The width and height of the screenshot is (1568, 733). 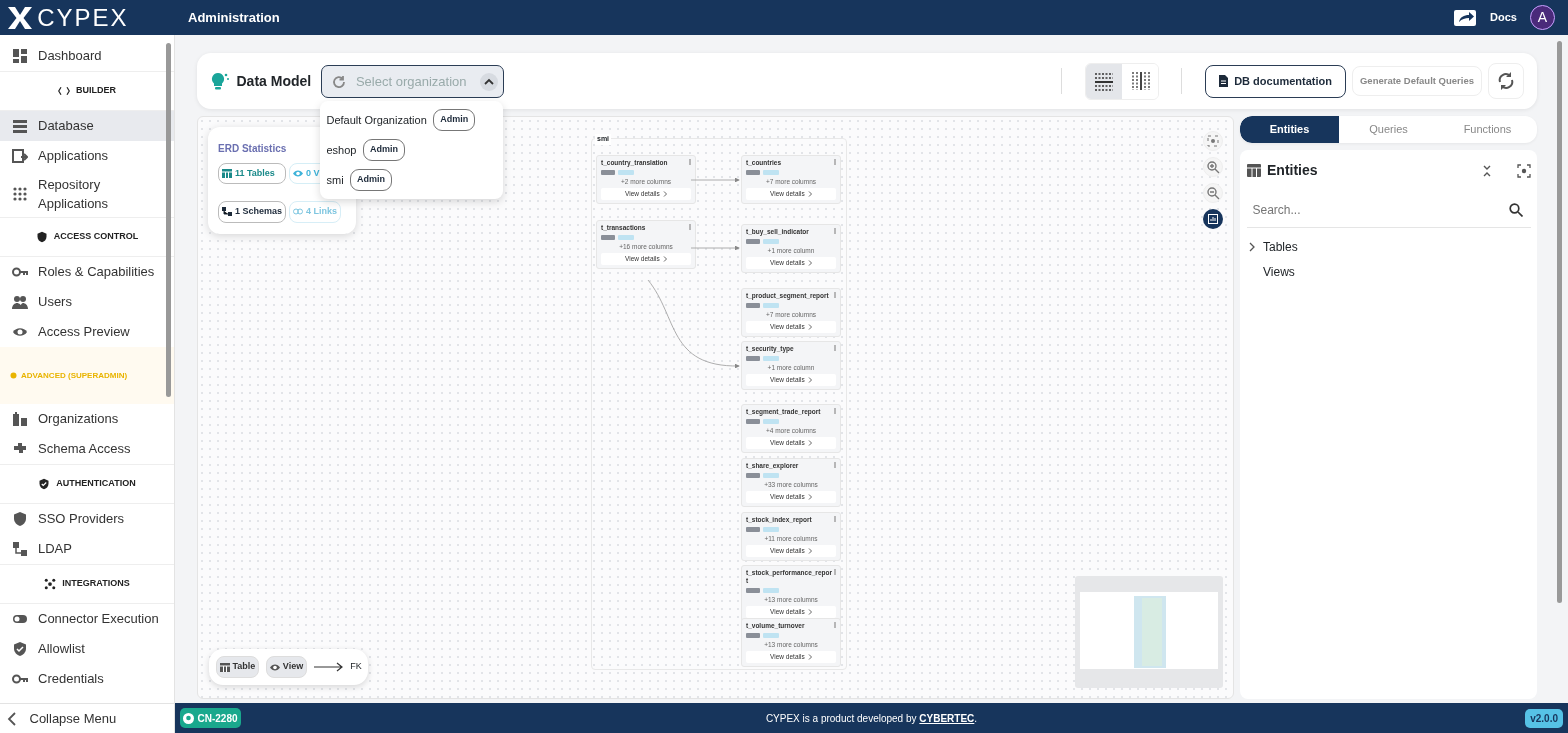 I want to click on sidebar-item: Credentials, so click(x=87, y=679).